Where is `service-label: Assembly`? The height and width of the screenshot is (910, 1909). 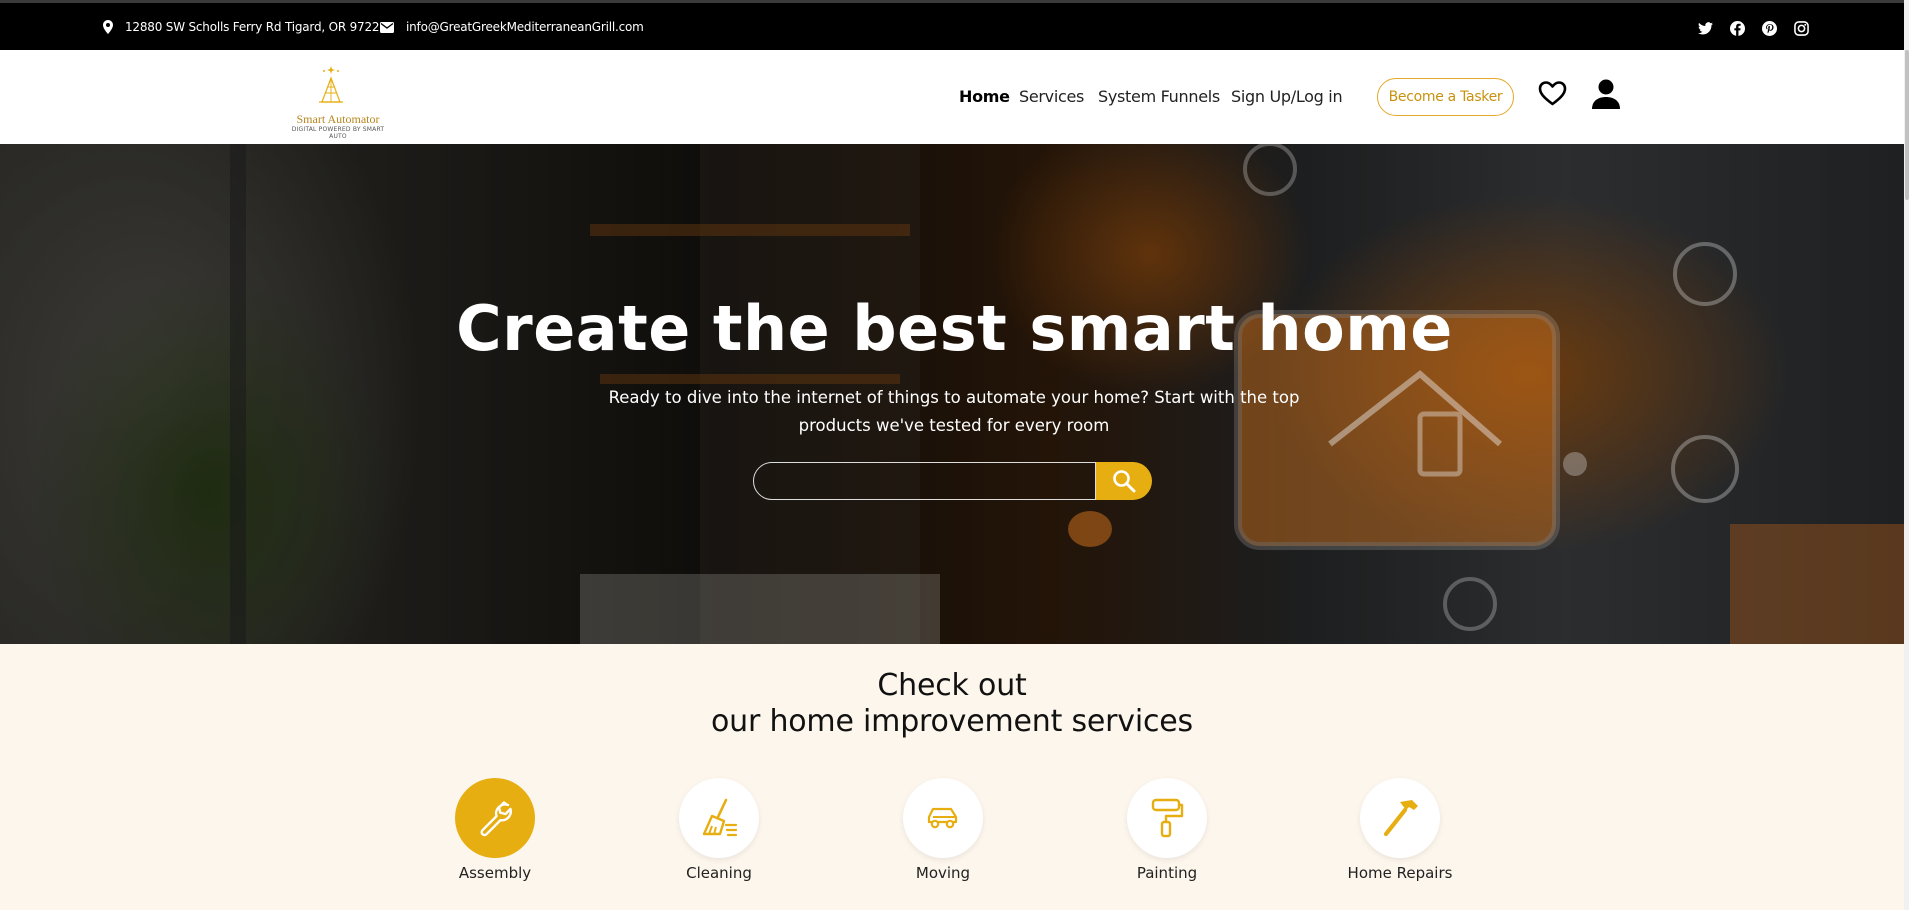 service-label: Assembly is located at coordinates (495, 873).